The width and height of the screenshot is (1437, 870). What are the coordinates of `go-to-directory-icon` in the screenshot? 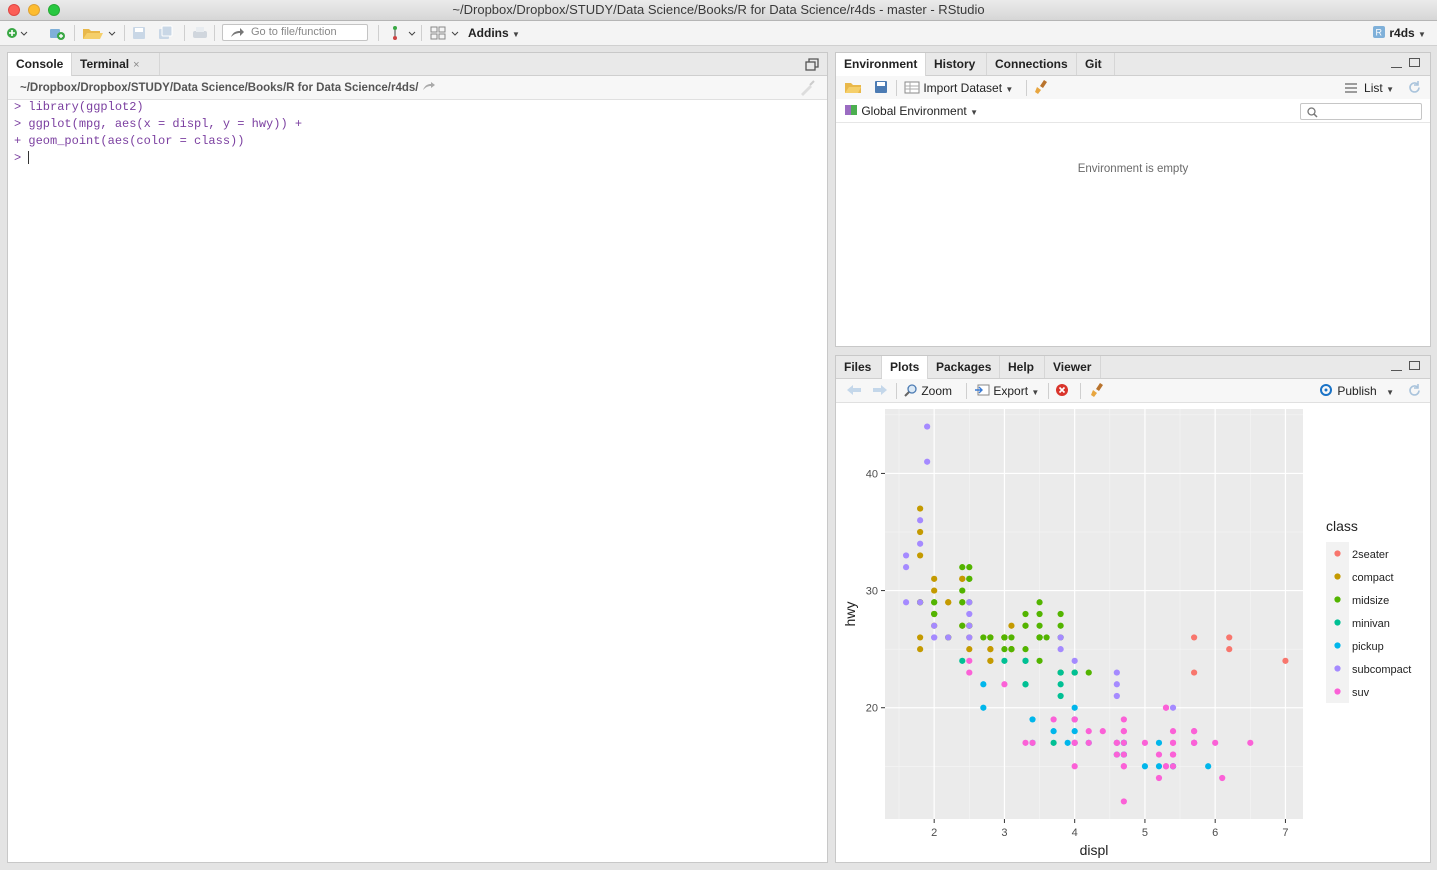 It's located at (429, 86).